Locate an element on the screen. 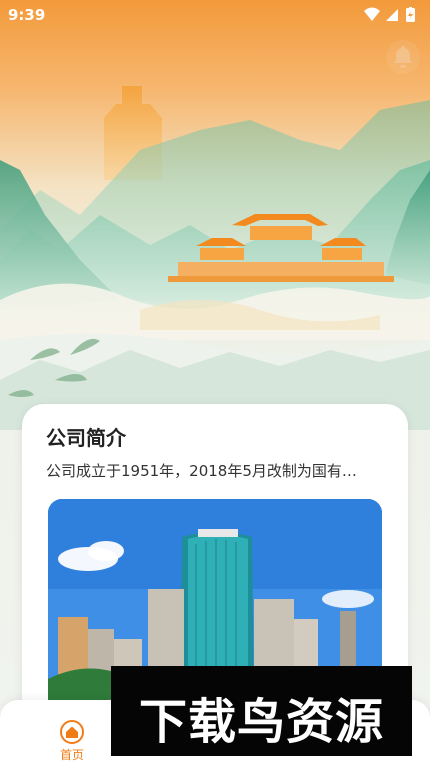 This screenshot has width=430, height=766. nav-item-home-label: 首页 is located at coordinates (71, 755).